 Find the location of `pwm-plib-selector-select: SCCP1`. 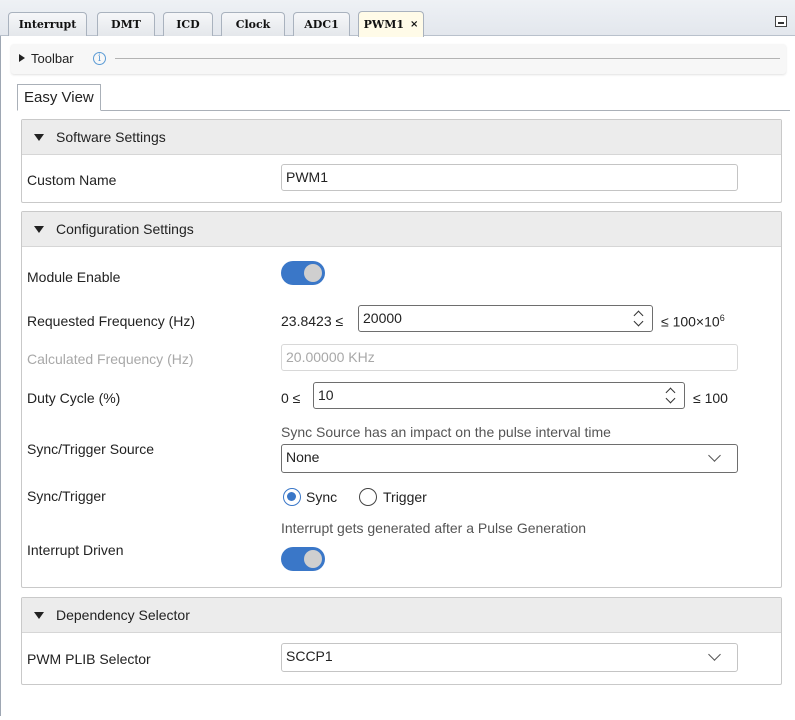

pwm-plib-selector-select: SCCP1 is located at coordinates (509, 657).